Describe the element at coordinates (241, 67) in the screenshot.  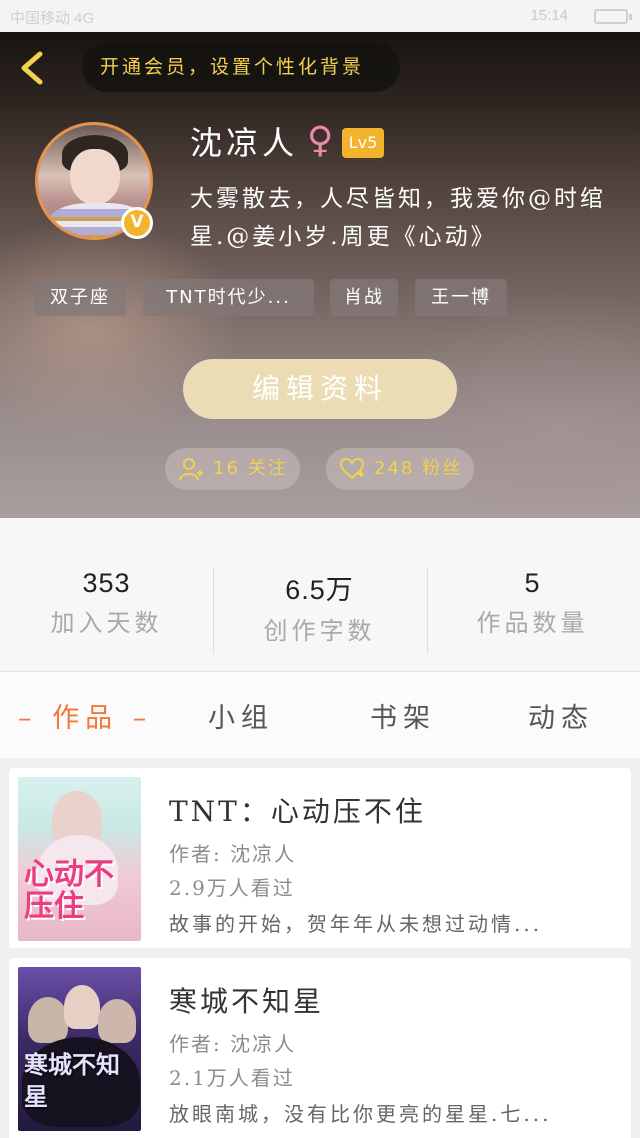
I see `vip-banner: 开通会员，设置个性化背景` at that location.